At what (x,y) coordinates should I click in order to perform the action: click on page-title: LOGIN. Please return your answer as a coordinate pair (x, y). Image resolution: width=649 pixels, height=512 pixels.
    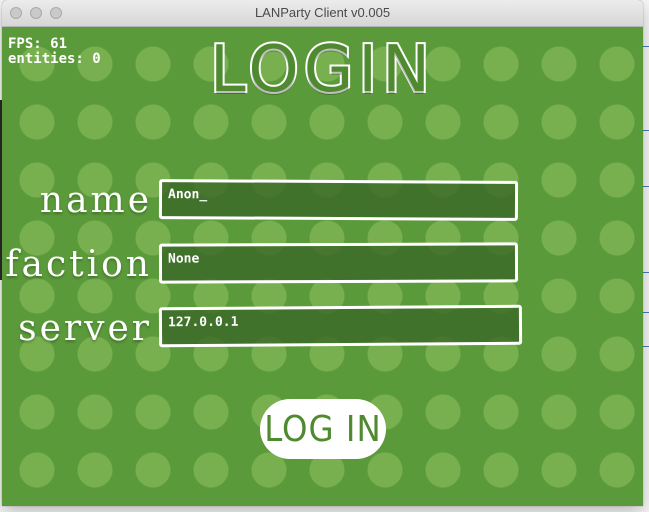
    Looking at the image, I should click on (322, 70).